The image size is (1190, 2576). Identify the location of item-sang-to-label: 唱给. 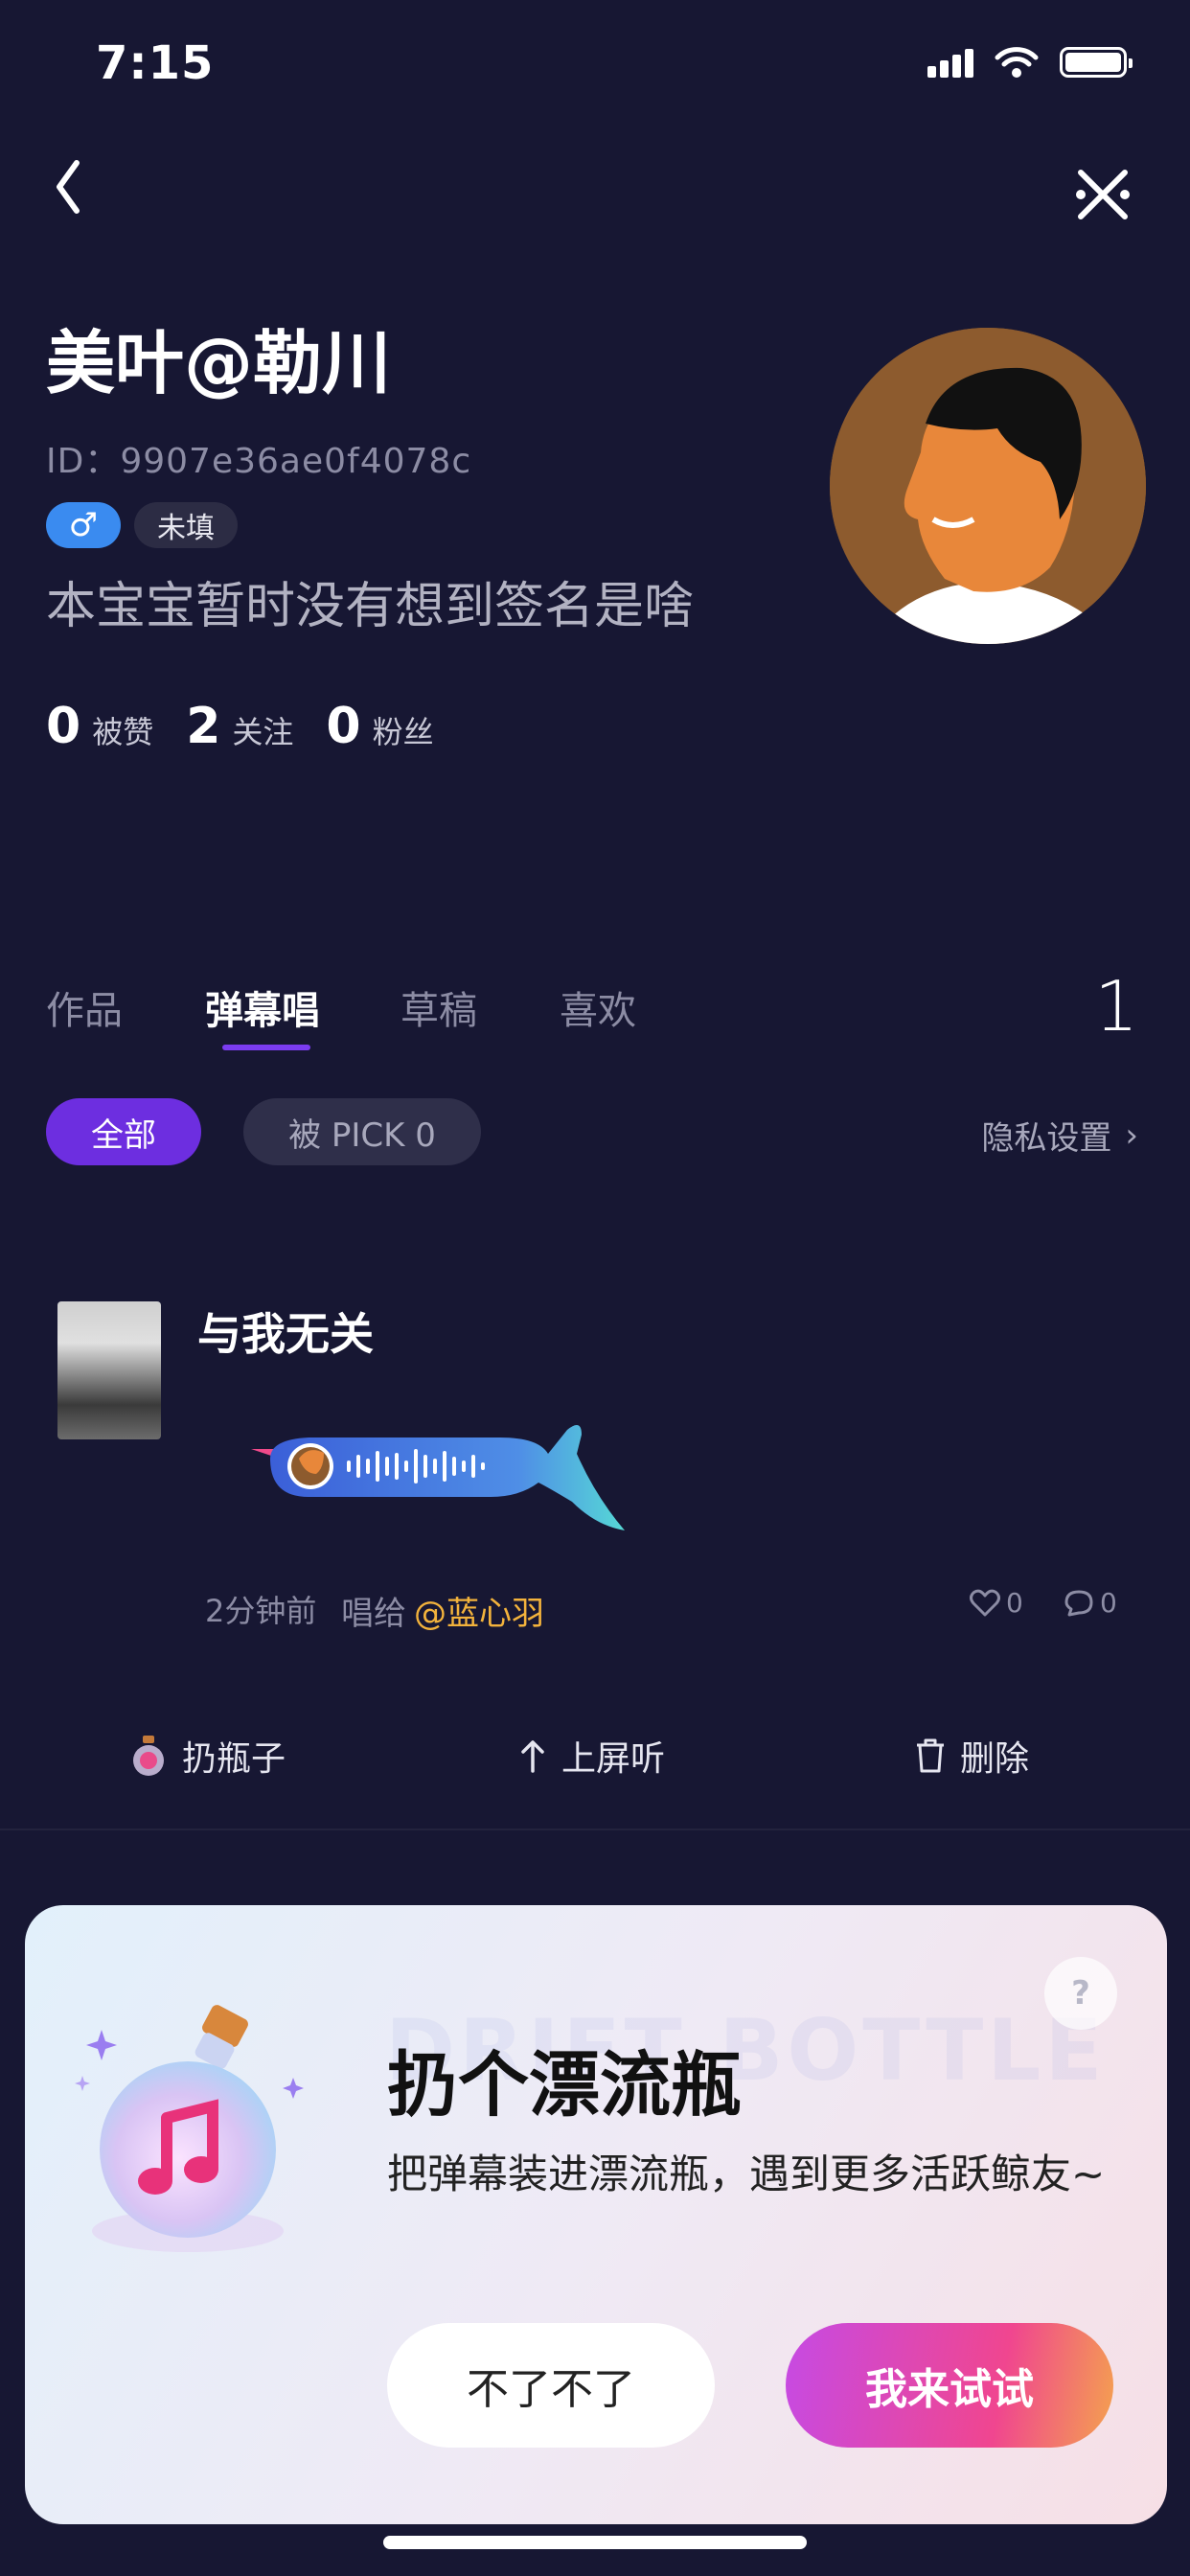
(374, 1614).